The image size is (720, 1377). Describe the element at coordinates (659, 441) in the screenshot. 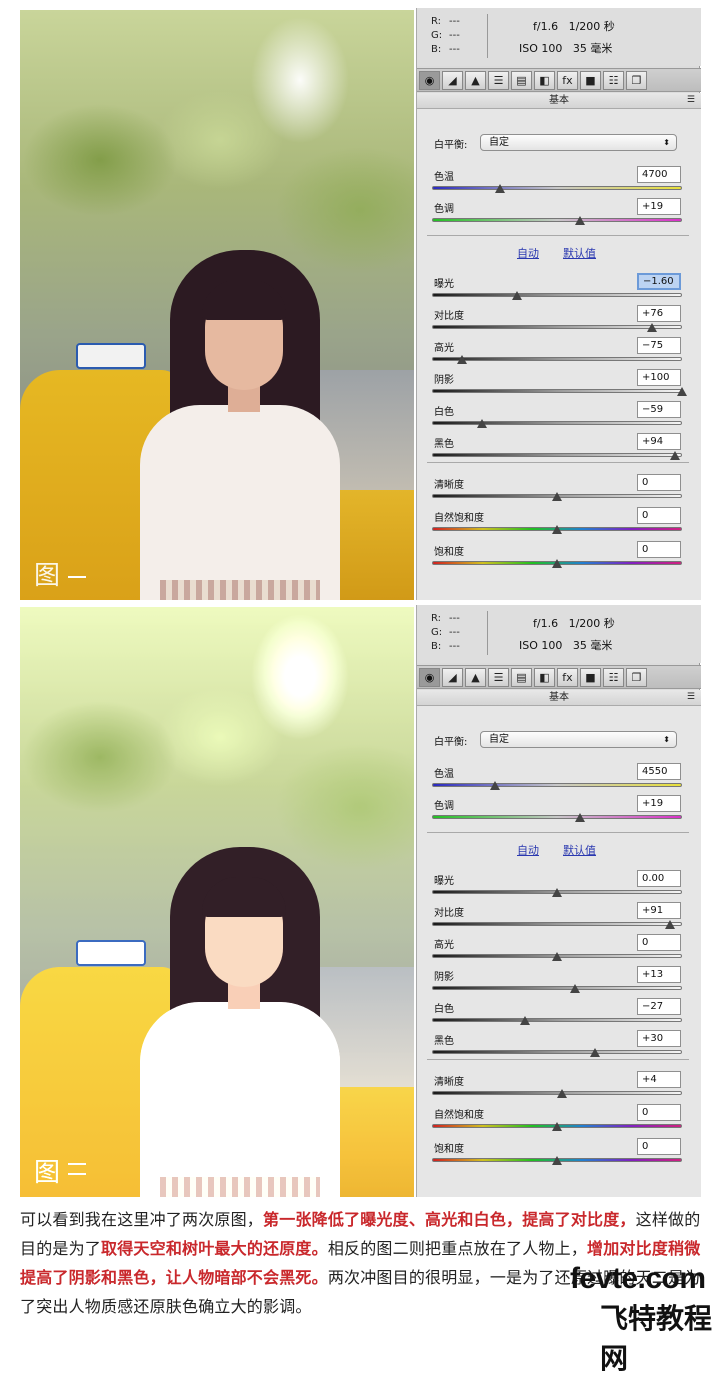

I see `slider-value-input: +94` at that location.